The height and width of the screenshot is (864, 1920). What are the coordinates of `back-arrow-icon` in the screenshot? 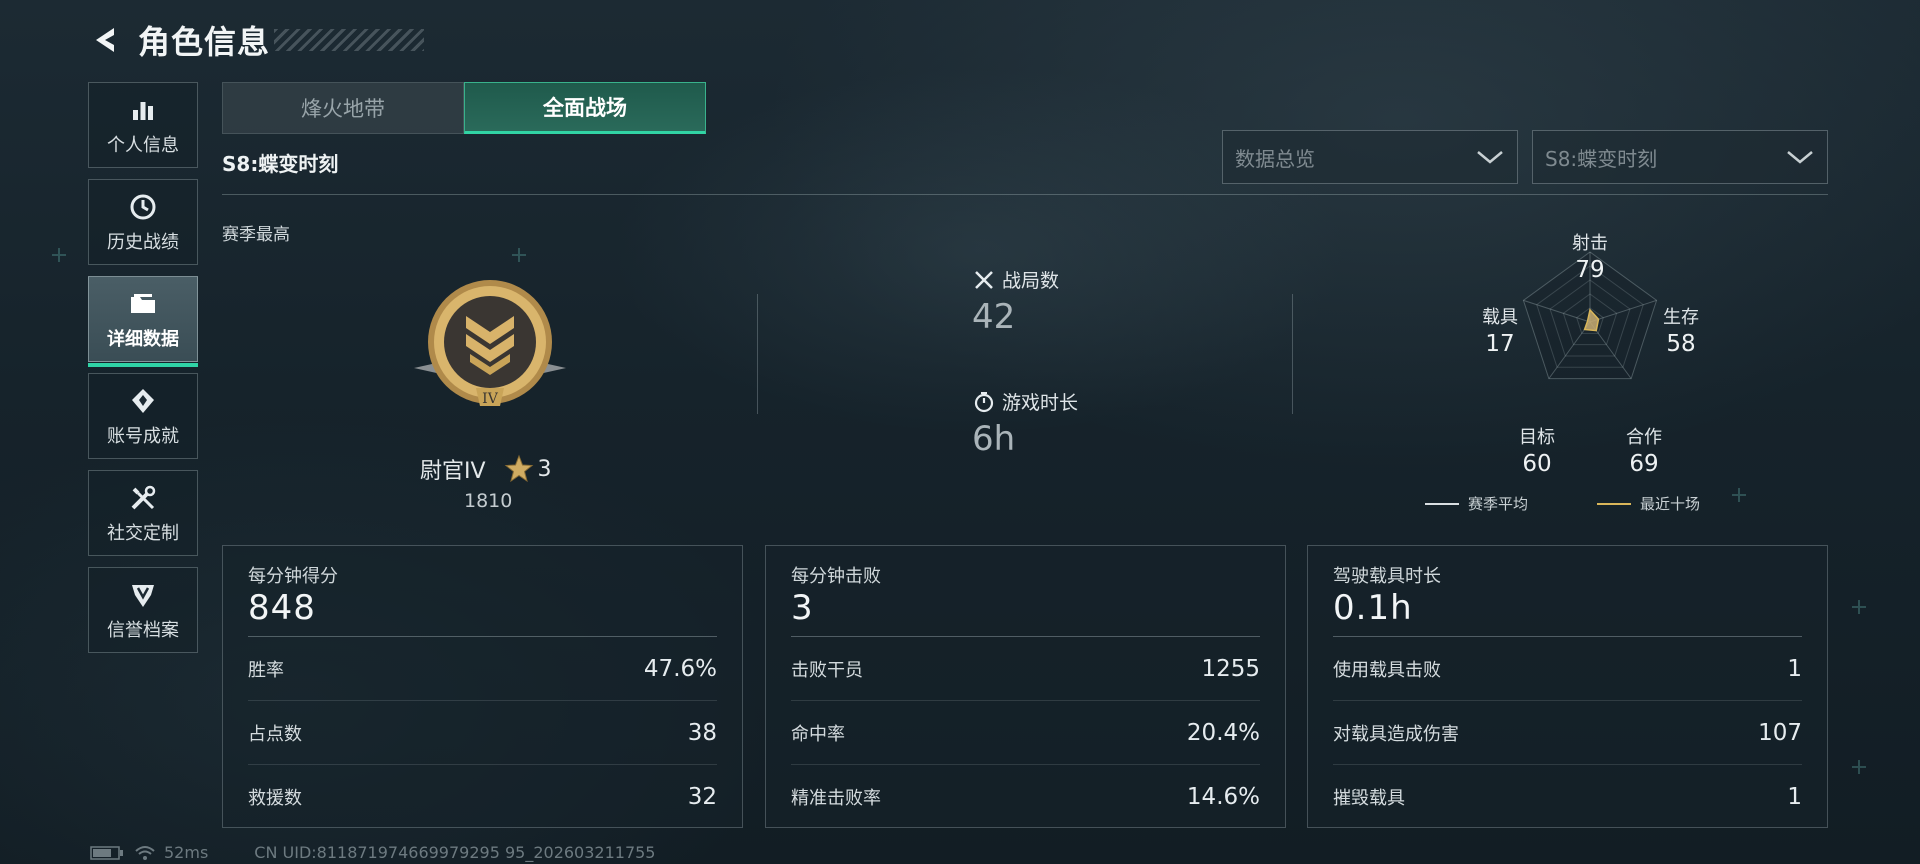 It's located at (106, 40).